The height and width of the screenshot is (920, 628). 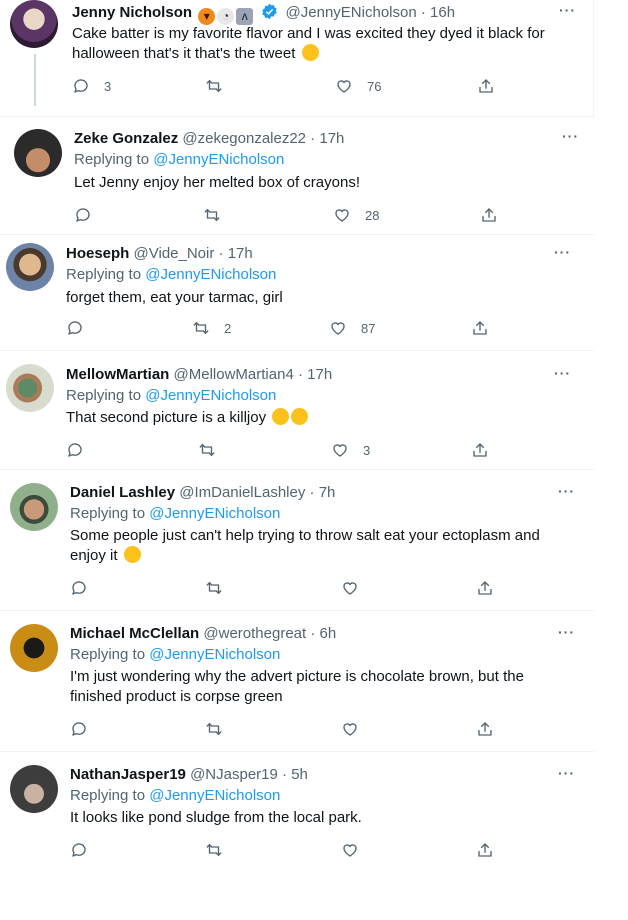 I want to click on display-name: Zeke Gonzalez, so click(x=126, y=138).